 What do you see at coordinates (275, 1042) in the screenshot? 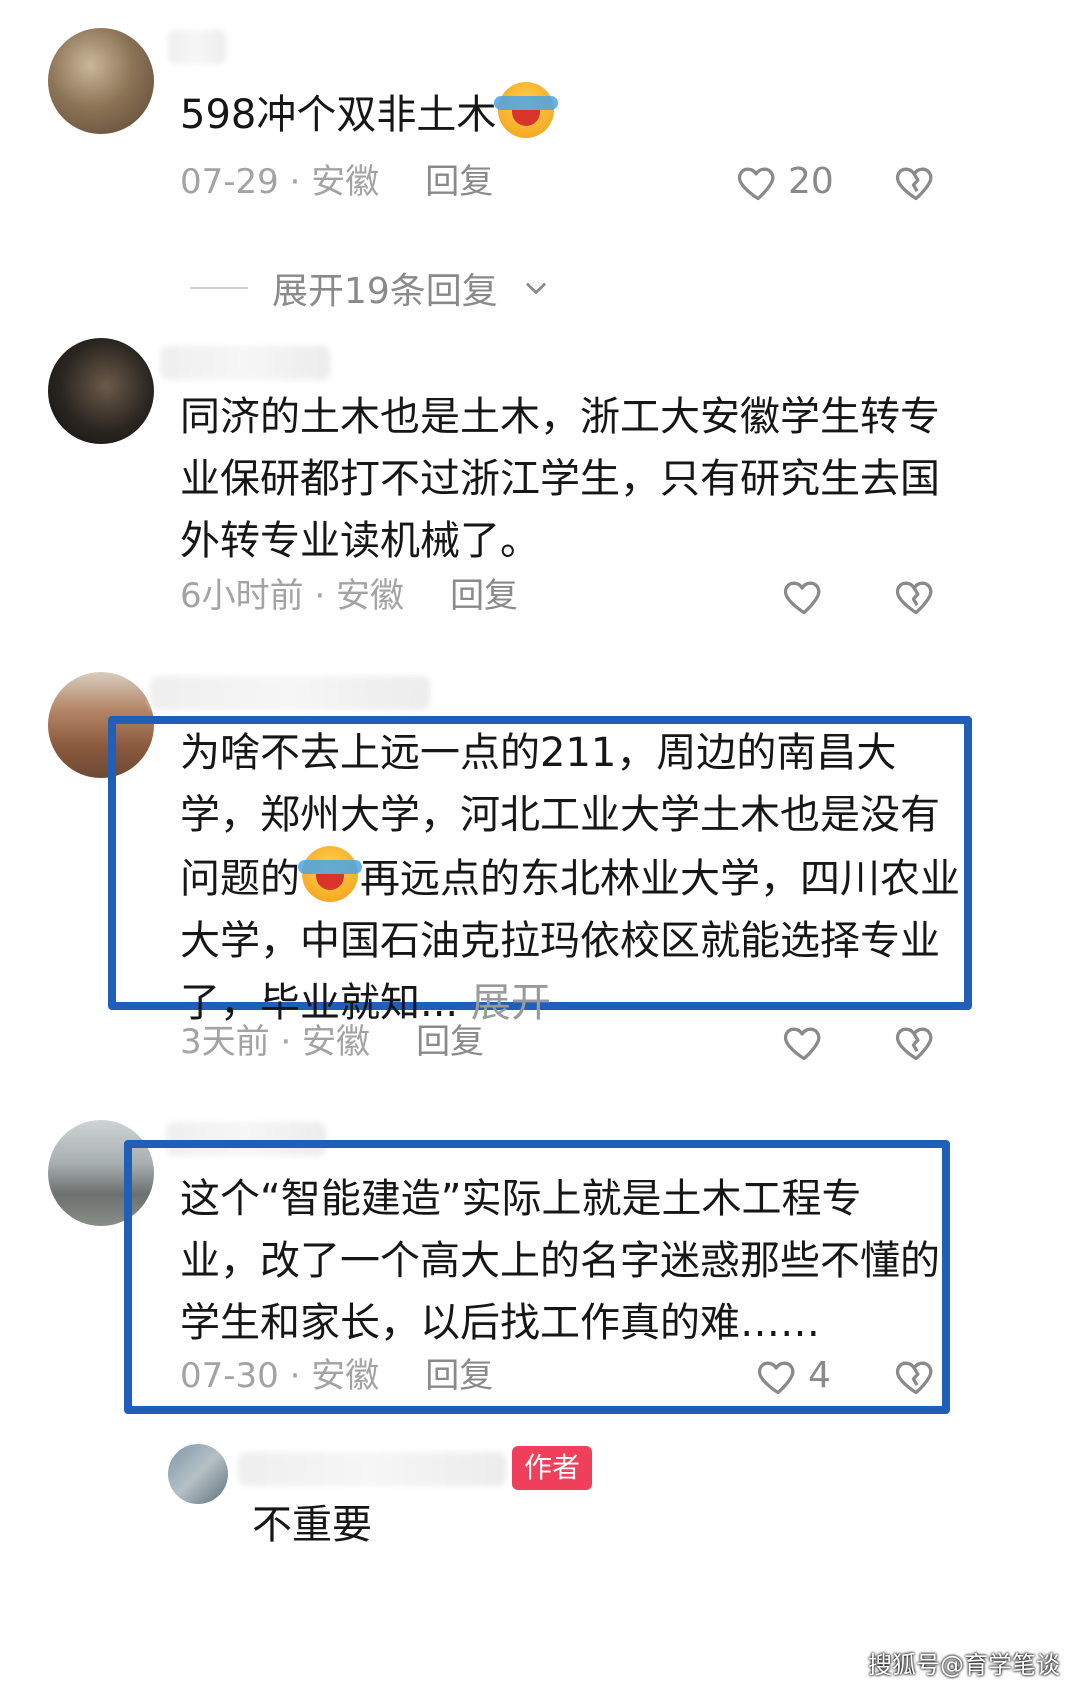
I see `comment-date-location: 3天前 · 安徽` at bounding box center [275, 1042].